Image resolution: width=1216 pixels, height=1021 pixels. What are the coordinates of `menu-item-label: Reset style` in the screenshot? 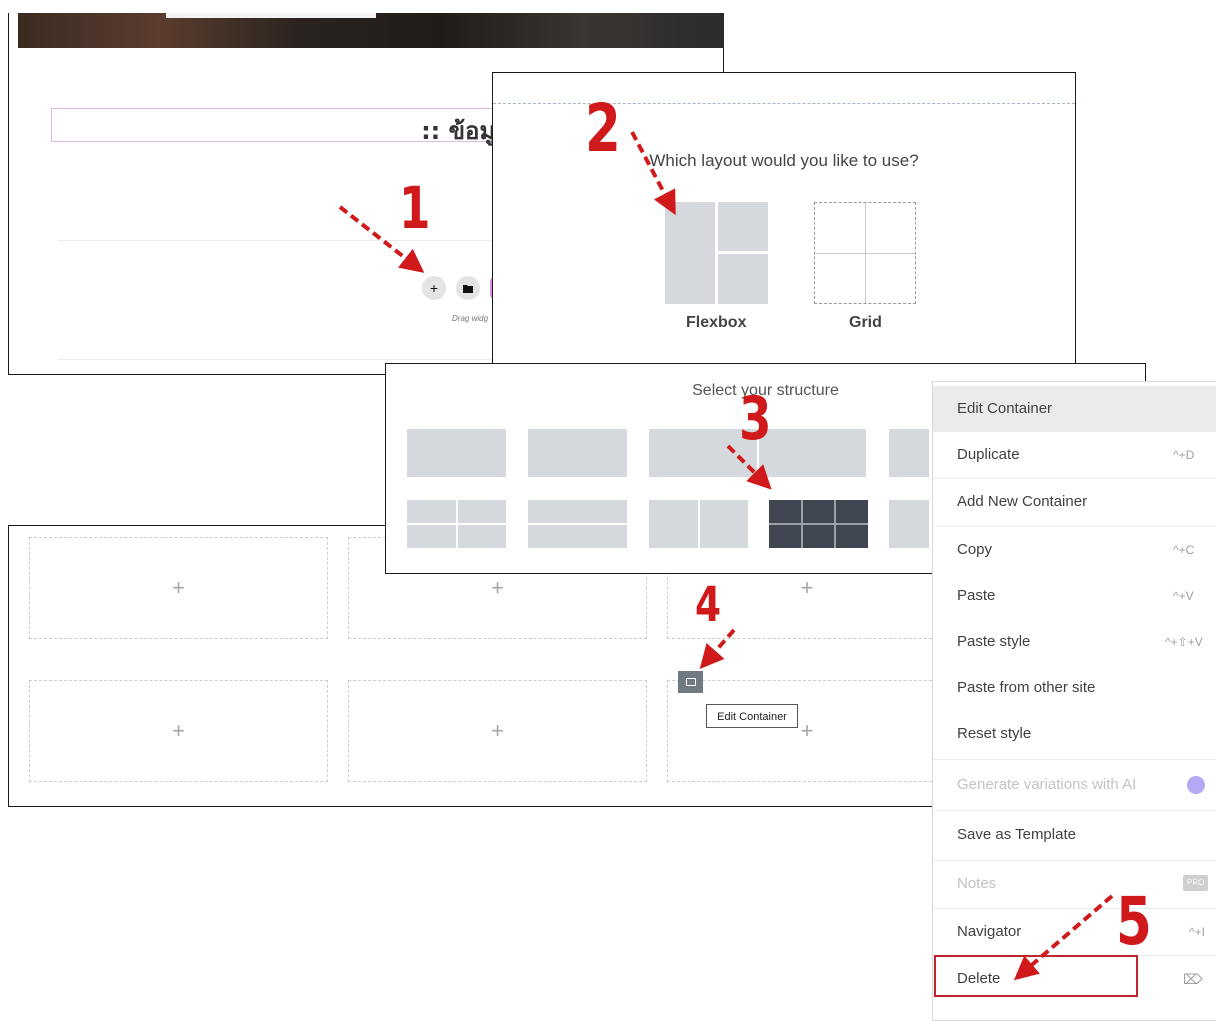 It's located at (994, 733).